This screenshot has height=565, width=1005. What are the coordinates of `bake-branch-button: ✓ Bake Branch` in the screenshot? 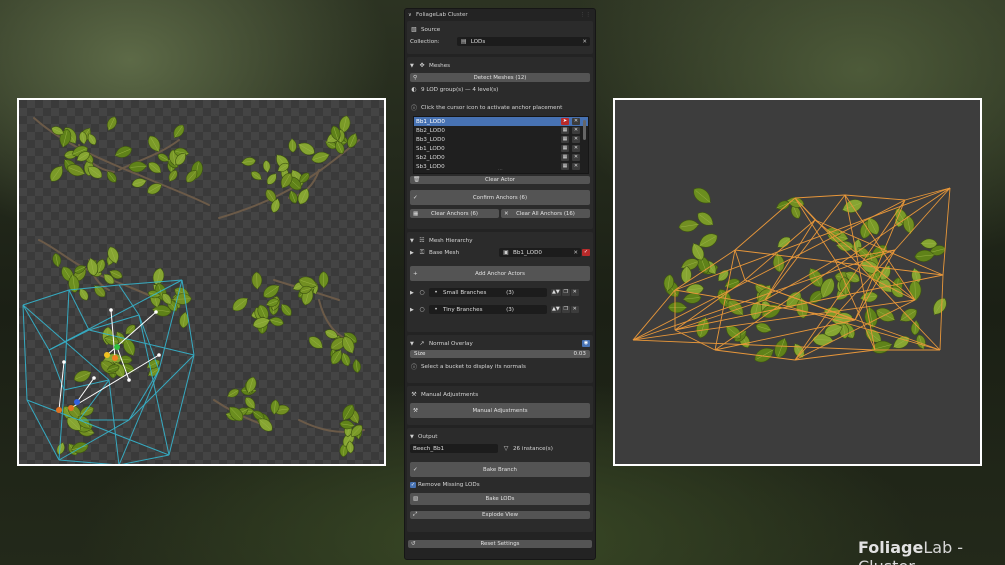 It's located at (500, 469).